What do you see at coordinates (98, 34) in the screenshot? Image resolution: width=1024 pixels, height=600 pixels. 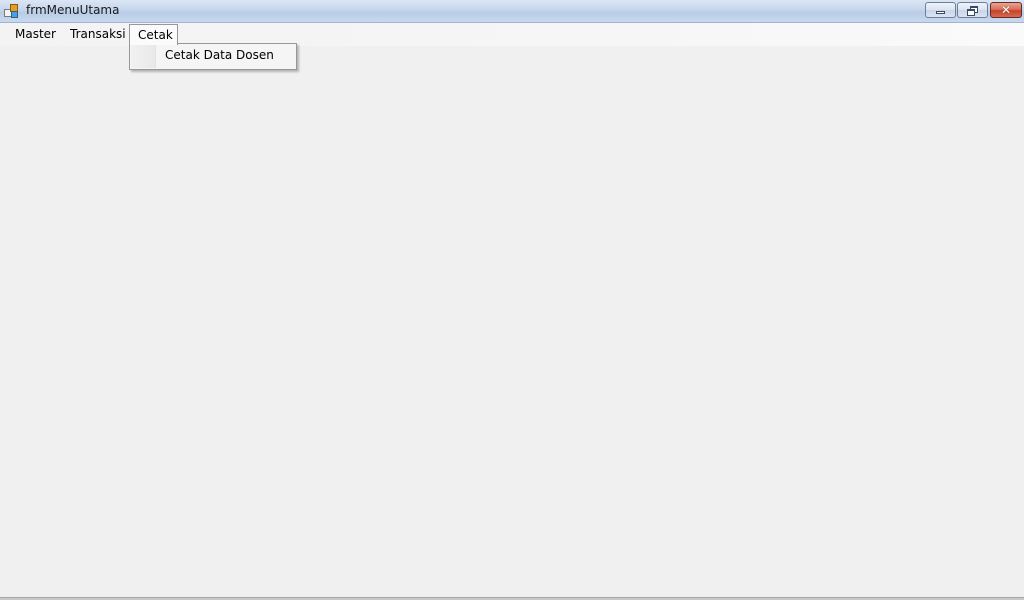 I see `menu-transaksi: Transaksi` at bounding box center [98, 34].